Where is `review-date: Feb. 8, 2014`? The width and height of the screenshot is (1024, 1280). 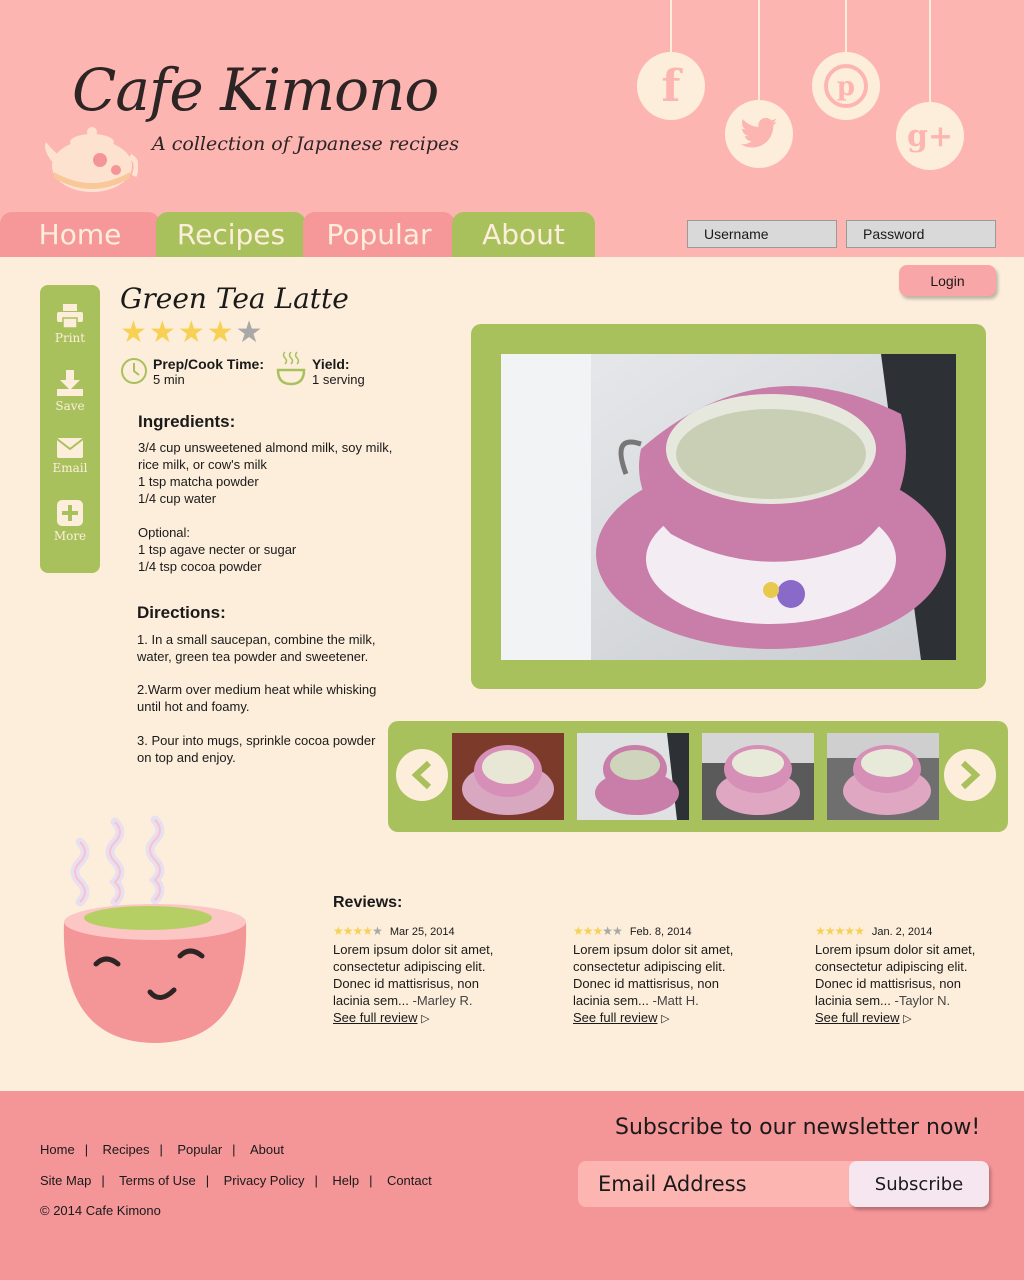 review-date: Feb. 8, 2014 is located at coordinates (660, 932).